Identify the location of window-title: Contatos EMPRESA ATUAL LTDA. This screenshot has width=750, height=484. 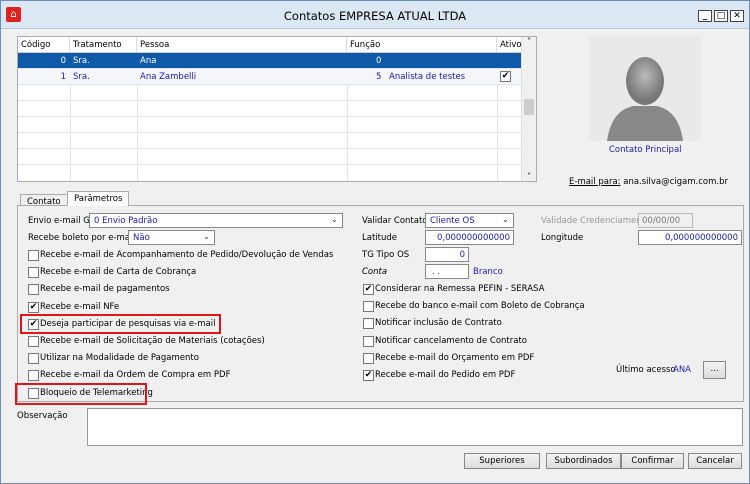
(375, 16).